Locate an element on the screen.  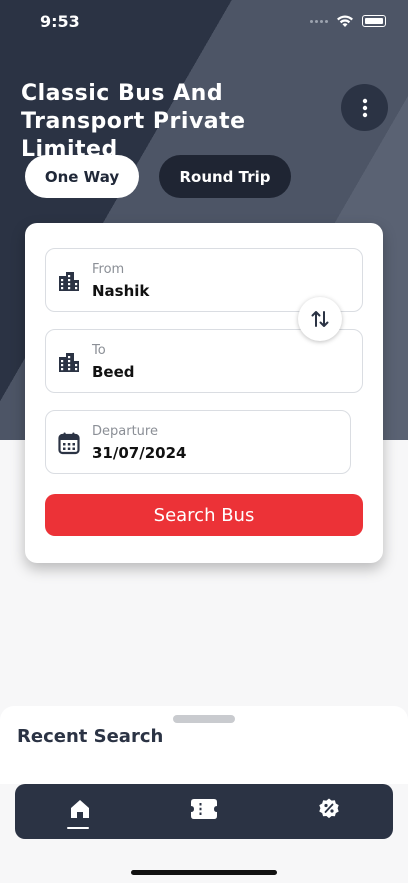
more-options-button is located at coordinates (364, 107).